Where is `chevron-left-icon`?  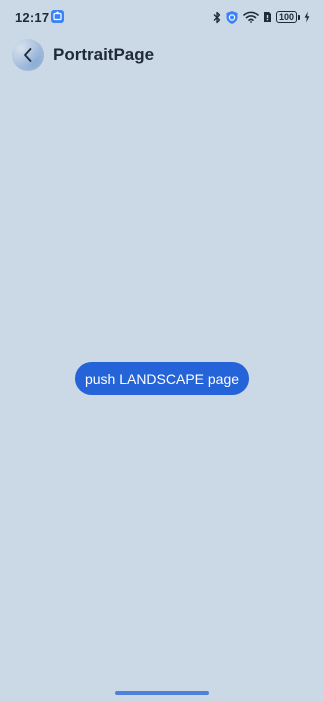
chevron-left-icon is located at coordinates (28, 55).